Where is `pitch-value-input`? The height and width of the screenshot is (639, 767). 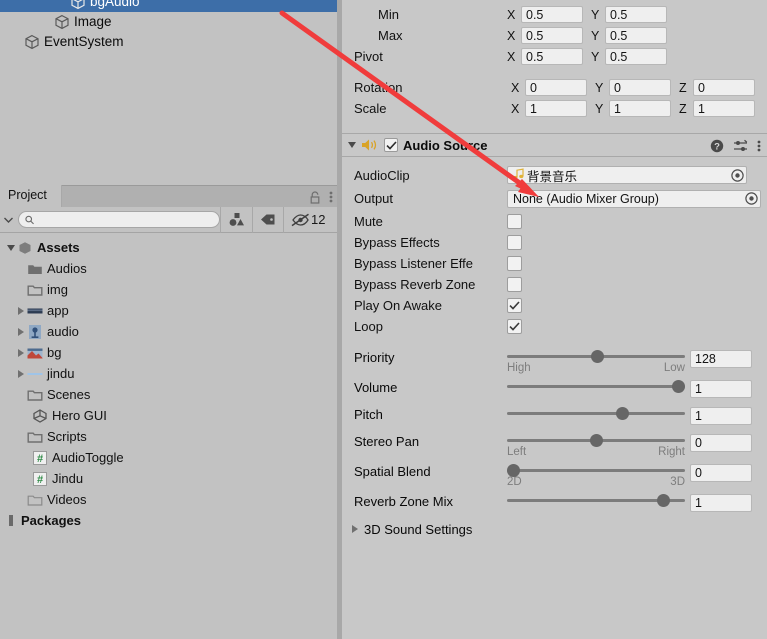
pitch-value-input is located at coordinates (721, 416).